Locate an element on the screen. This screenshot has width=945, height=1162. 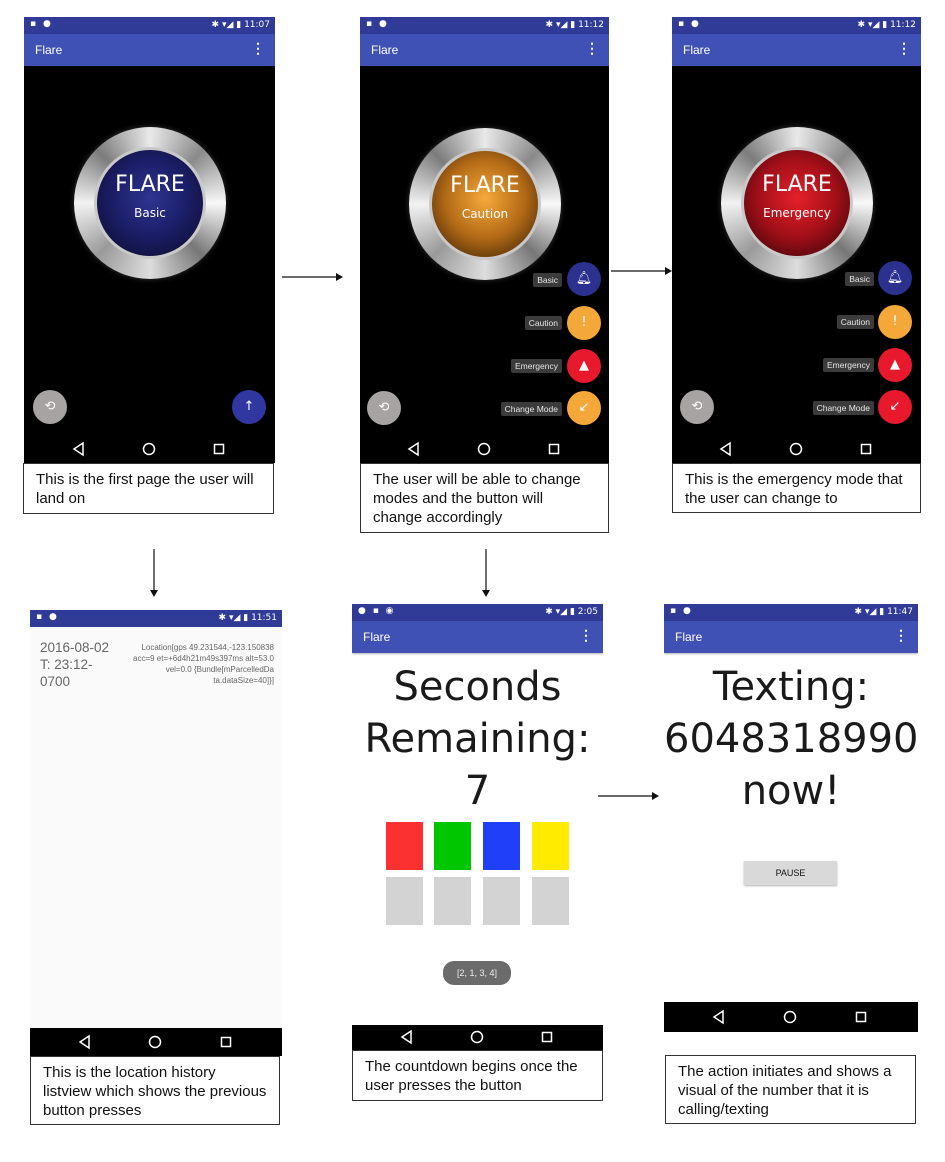
flare-mode-label: Caution is located at coordinates (485, 214).